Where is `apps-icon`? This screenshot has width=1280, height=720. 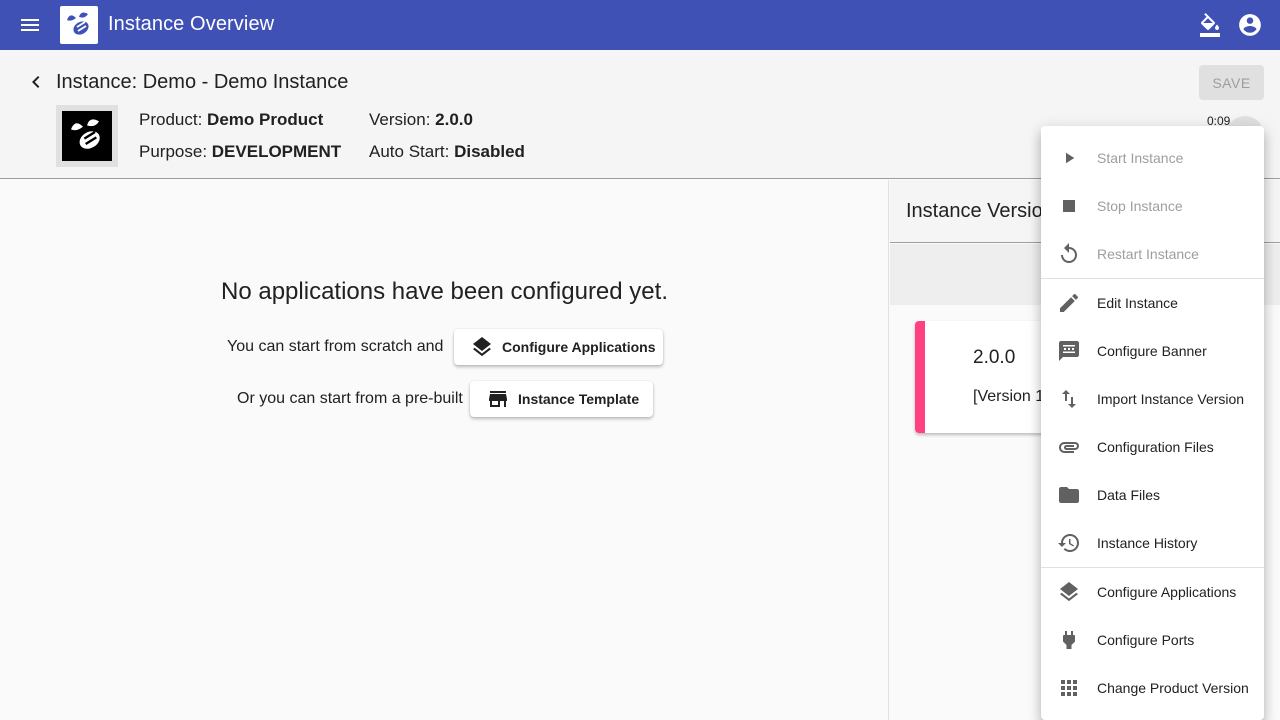 apps-icon is located at coordinates (1069, 688).